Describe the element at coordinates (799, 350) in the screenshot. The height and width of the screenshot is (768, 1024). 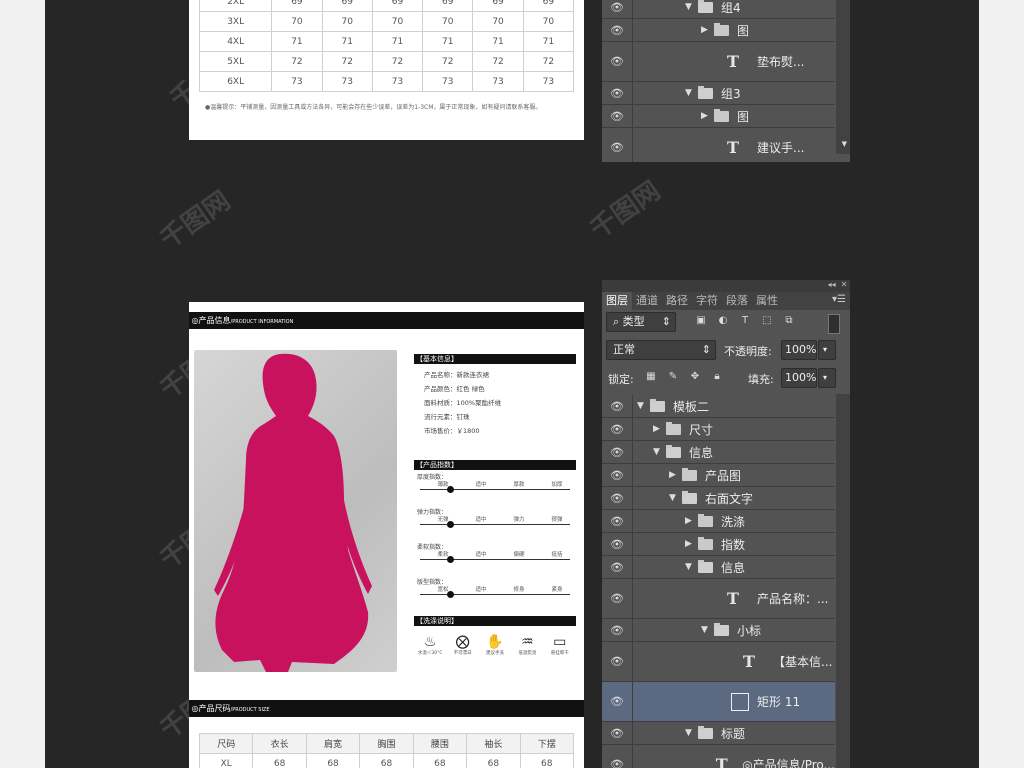
I see `opacity-input: 100%` at that location.